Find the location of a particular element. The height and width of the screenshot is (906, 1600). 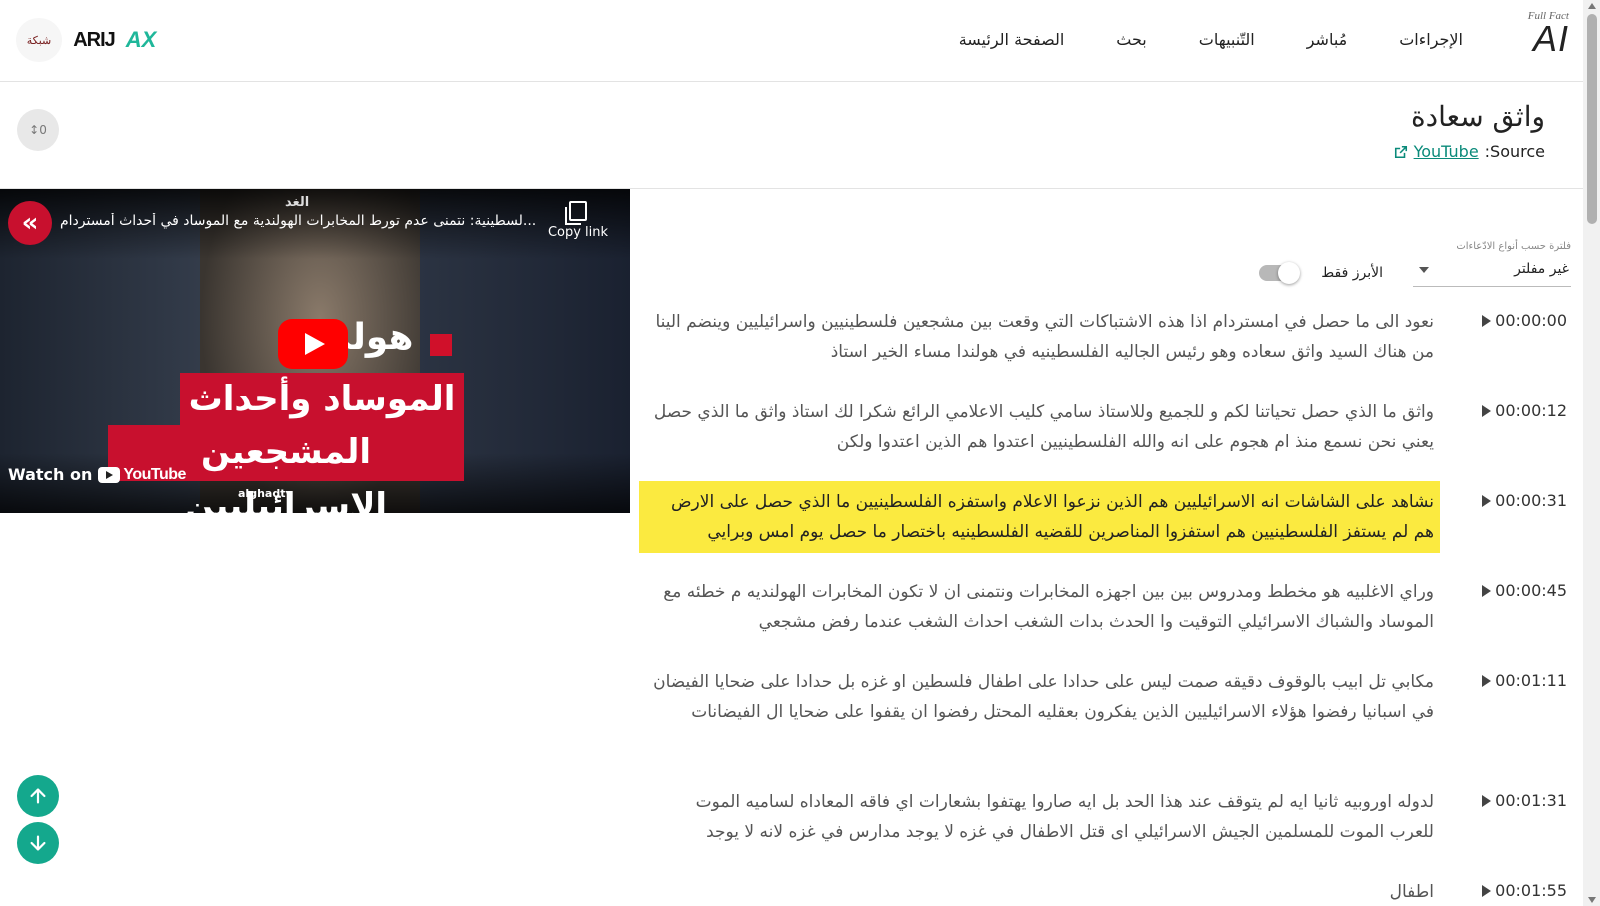

highlights-only-toggle is located at coordinates (1280, 273).